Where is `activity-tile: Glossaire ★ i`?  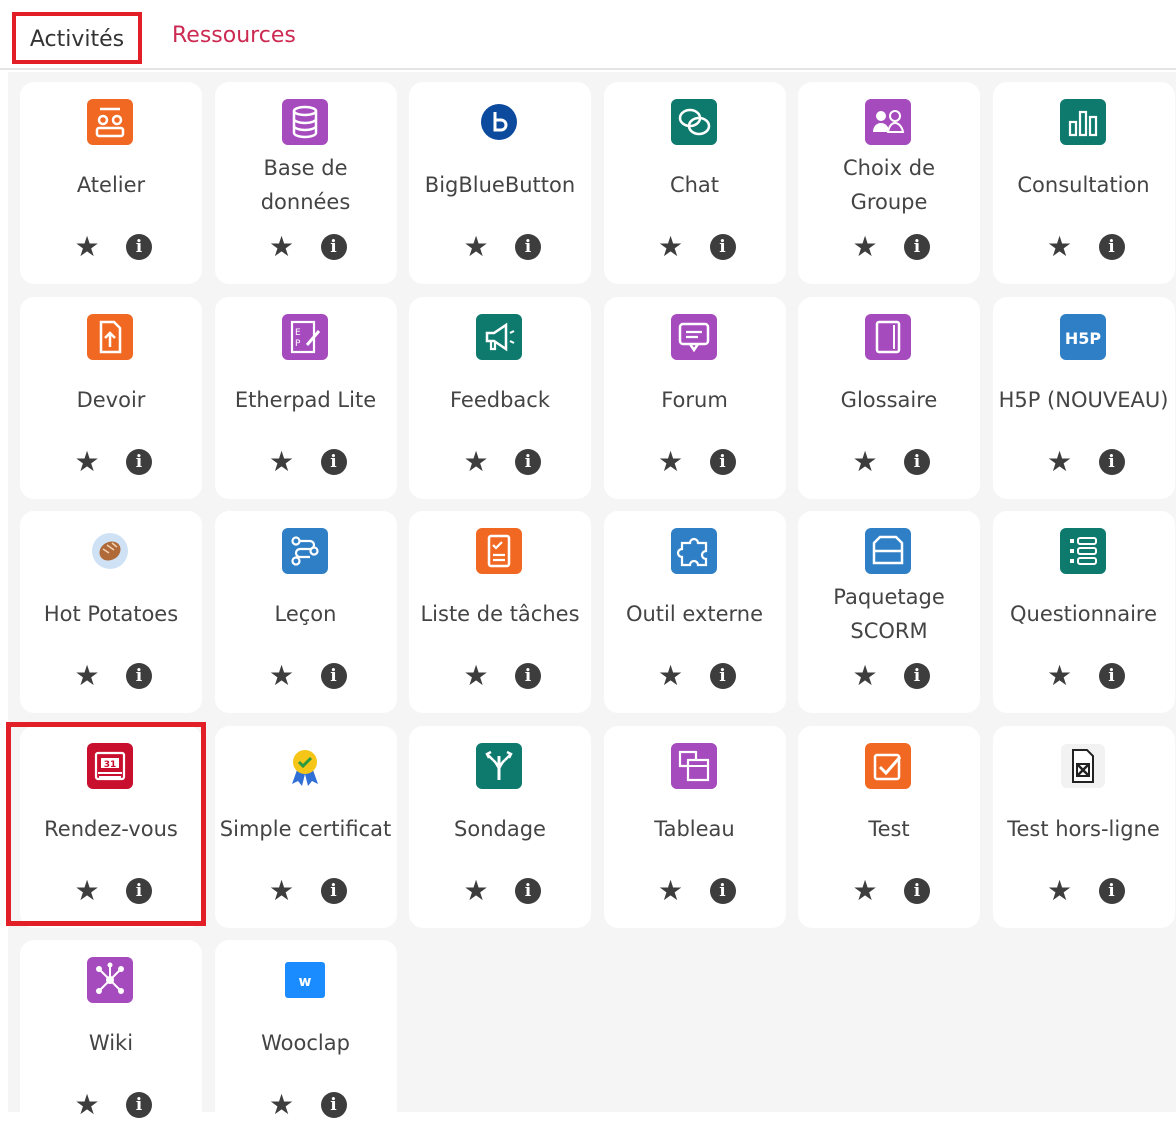
activity-tile: Glossaire ★ i is located at coordinates (889, 397).